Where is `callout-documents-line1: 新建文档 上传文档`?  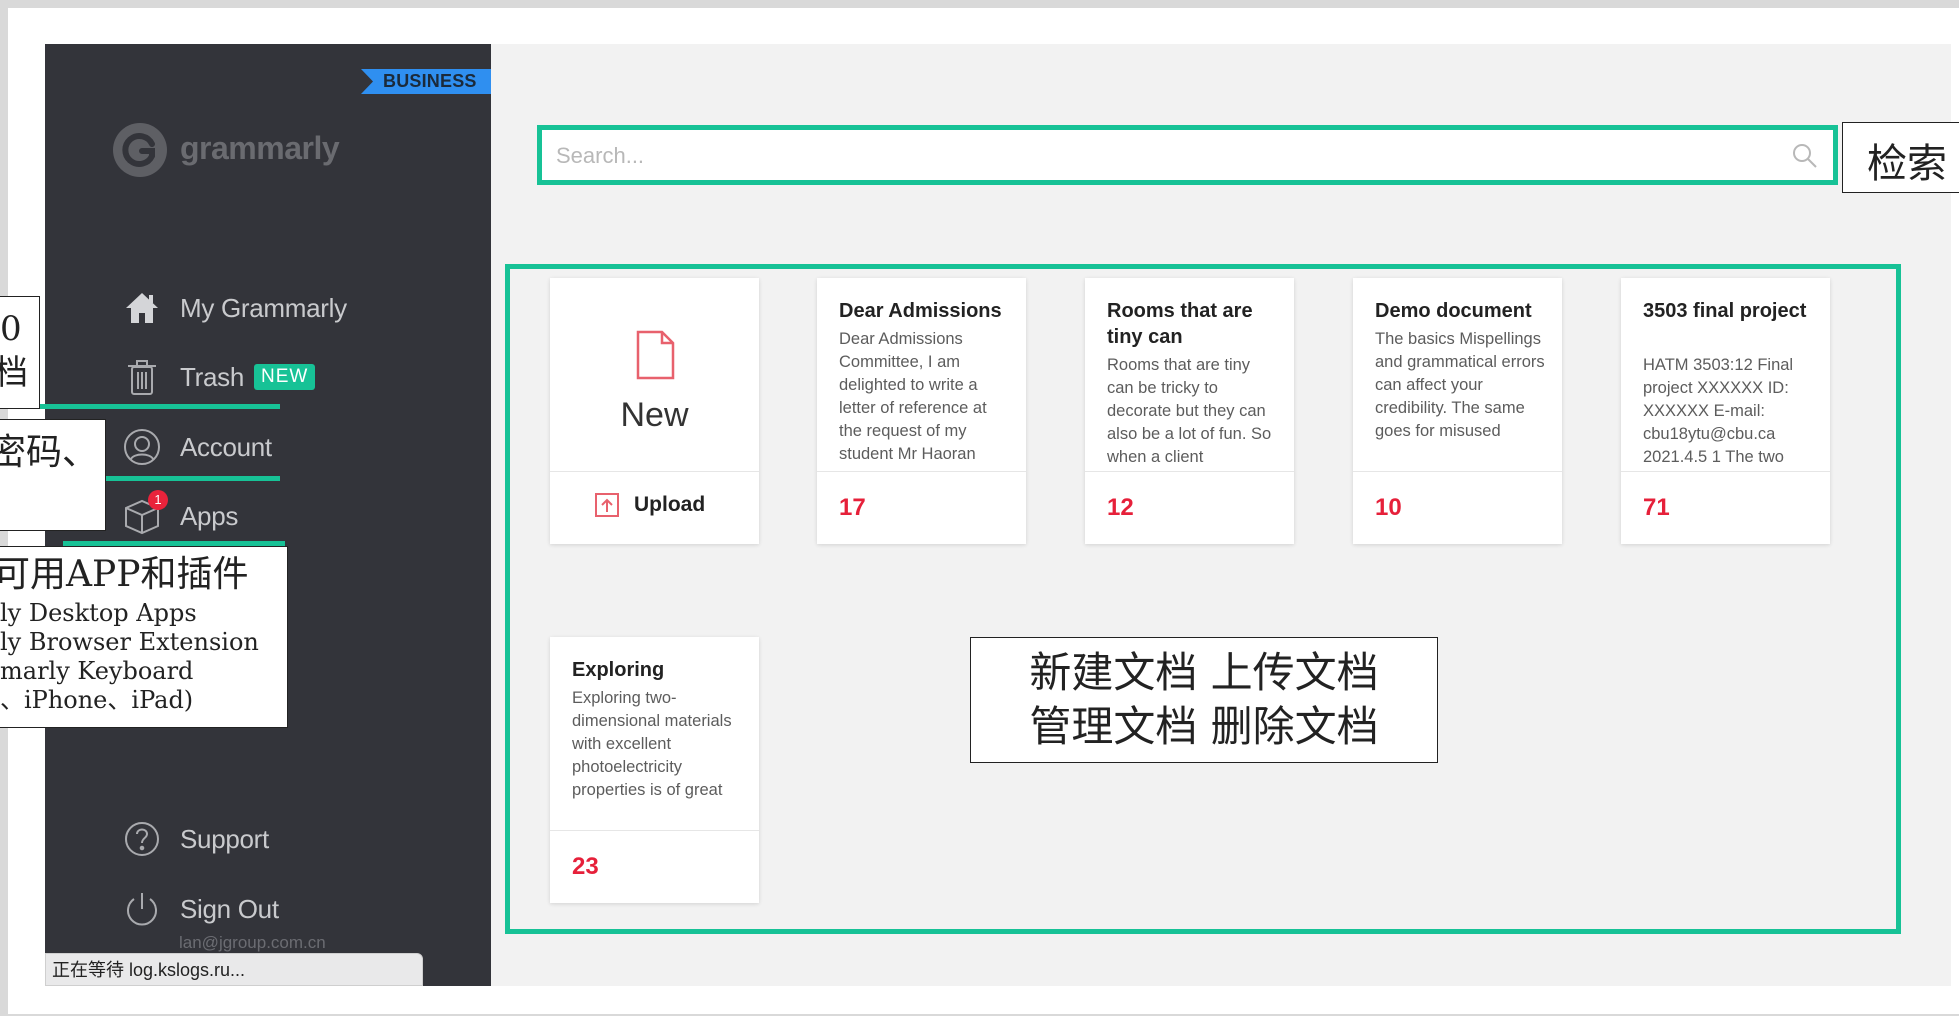
callout-documents-line1: 新建文档 上传文档 is located at coordinates (1204, 672).